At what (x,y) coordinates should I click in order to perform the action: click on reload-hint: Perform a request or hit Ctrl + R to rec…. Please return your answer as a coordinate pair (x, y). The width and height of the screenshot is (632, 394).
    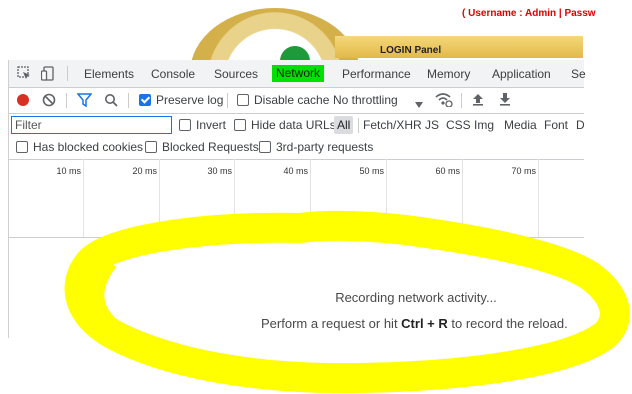
    Looking at the image, I should click on (414, 323).